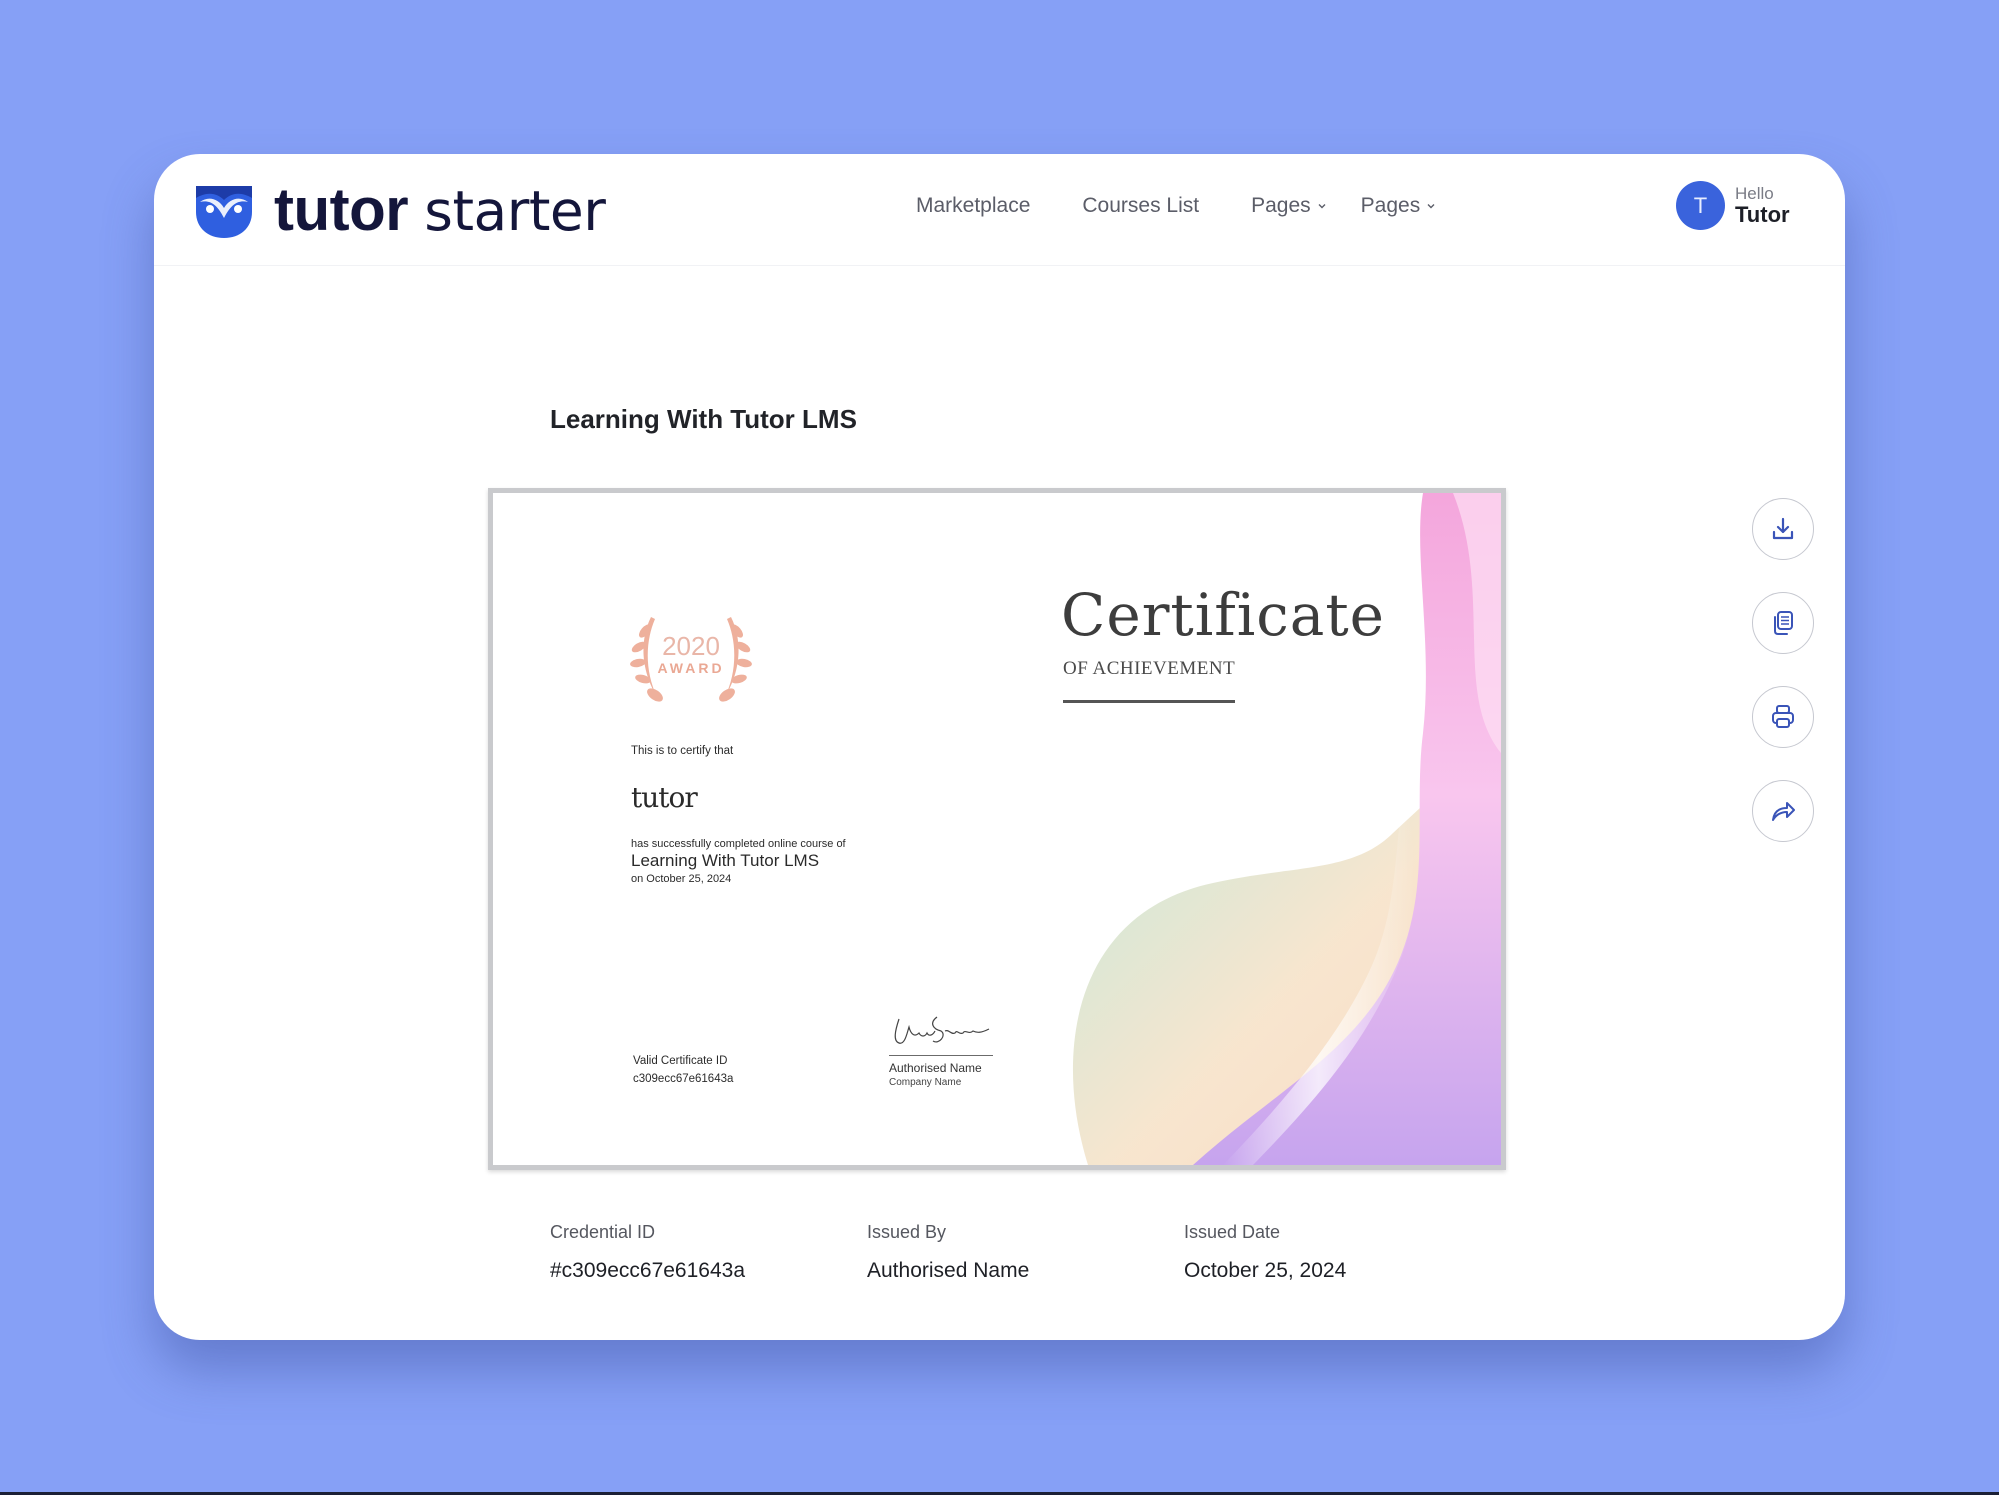 This screenshot has width=1999, height=1495. What do you see at coordinates (925, 1082) in the screenshot?
I see `signatory-company: Company Name` at bounding box center [925, 1082].